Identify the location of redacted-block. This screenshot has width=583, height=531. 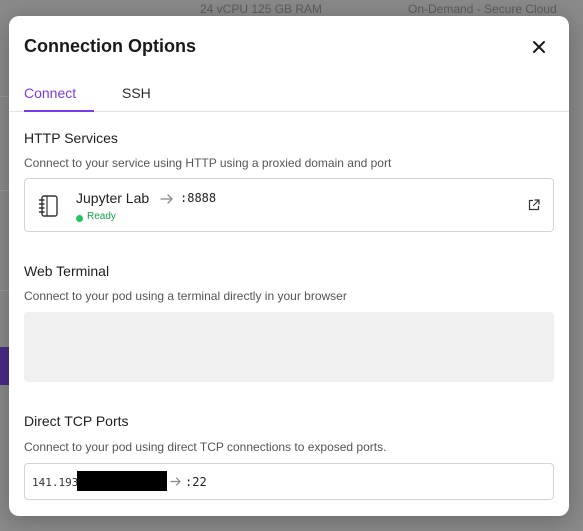
(122, 481).